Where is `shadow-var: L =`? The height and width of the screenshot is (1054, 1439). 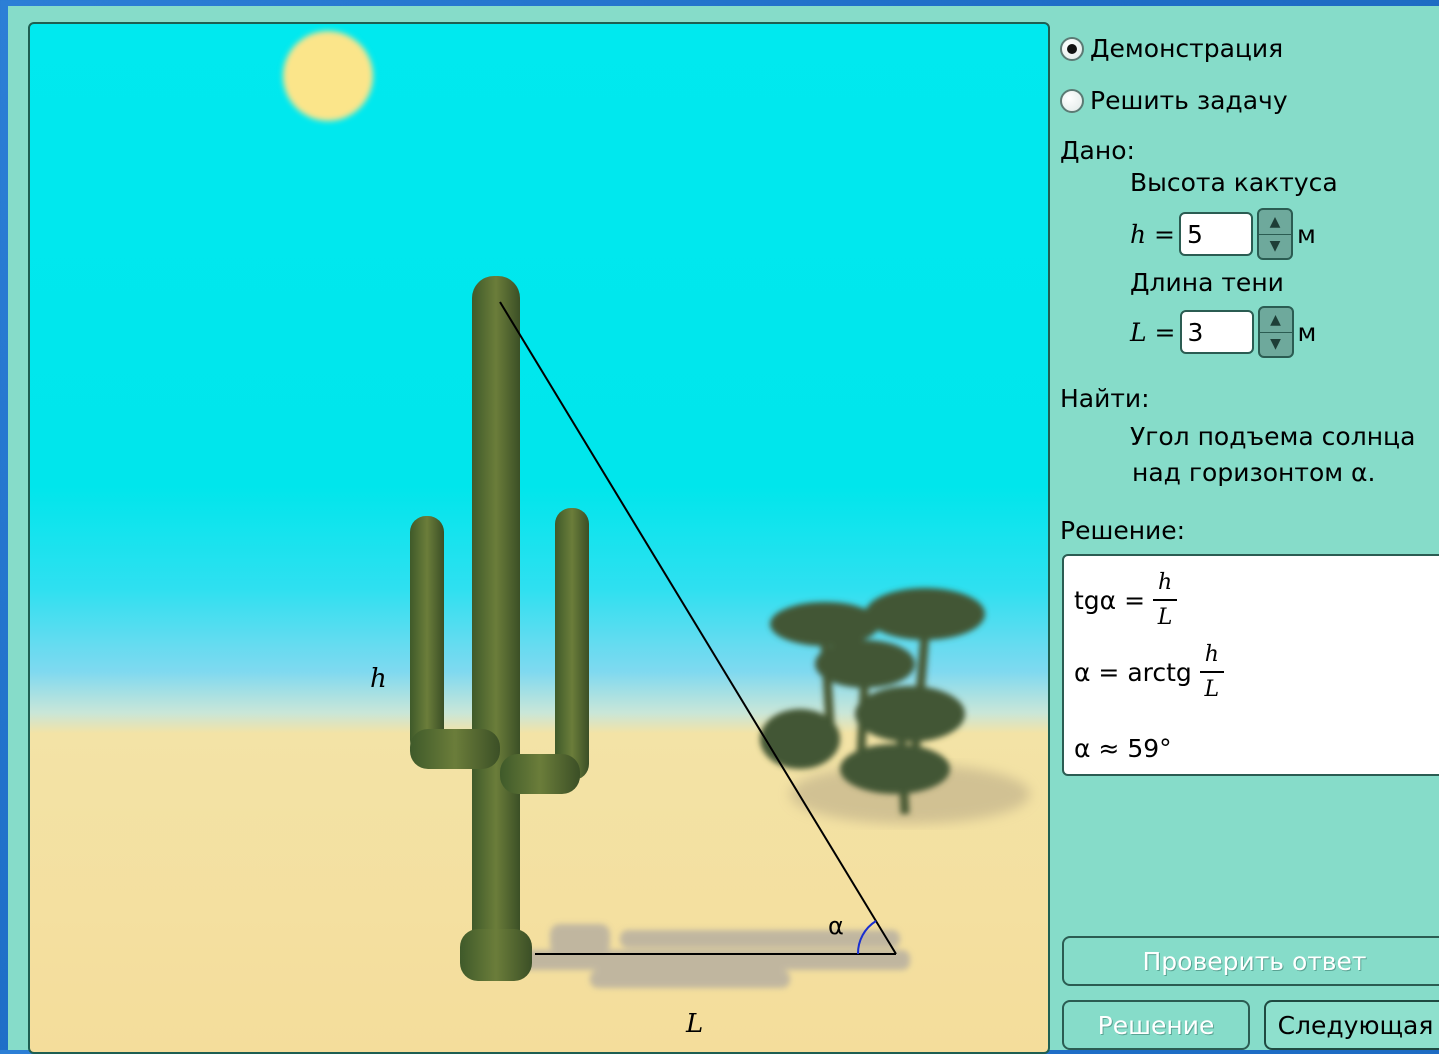 shadow-var: L = is located at coordinates (1153, 332).